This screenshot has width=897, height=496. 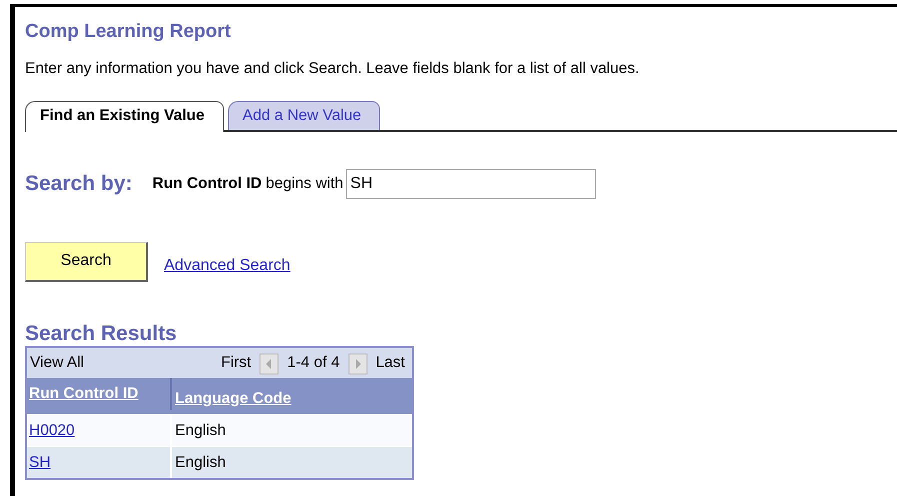 I want to click on first-link: First, so click(x=236, y=362).